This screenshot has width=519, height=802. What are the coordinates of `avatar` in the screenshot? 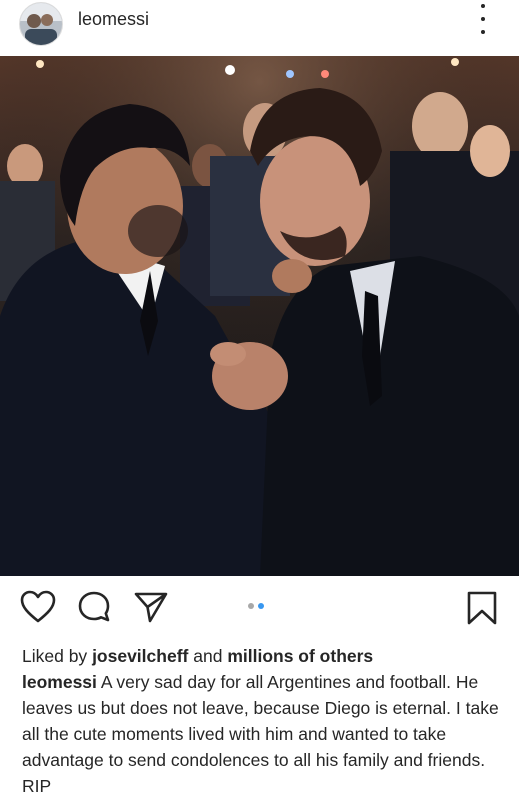 It's located at (41, 24).